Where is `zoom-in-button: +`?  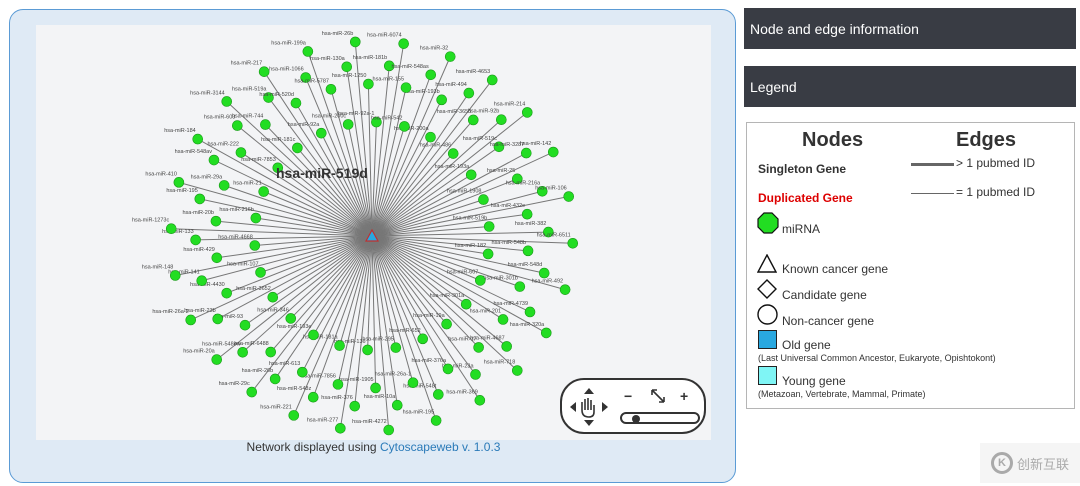
zoom-in-button: + is located at coordinates (684, 396).